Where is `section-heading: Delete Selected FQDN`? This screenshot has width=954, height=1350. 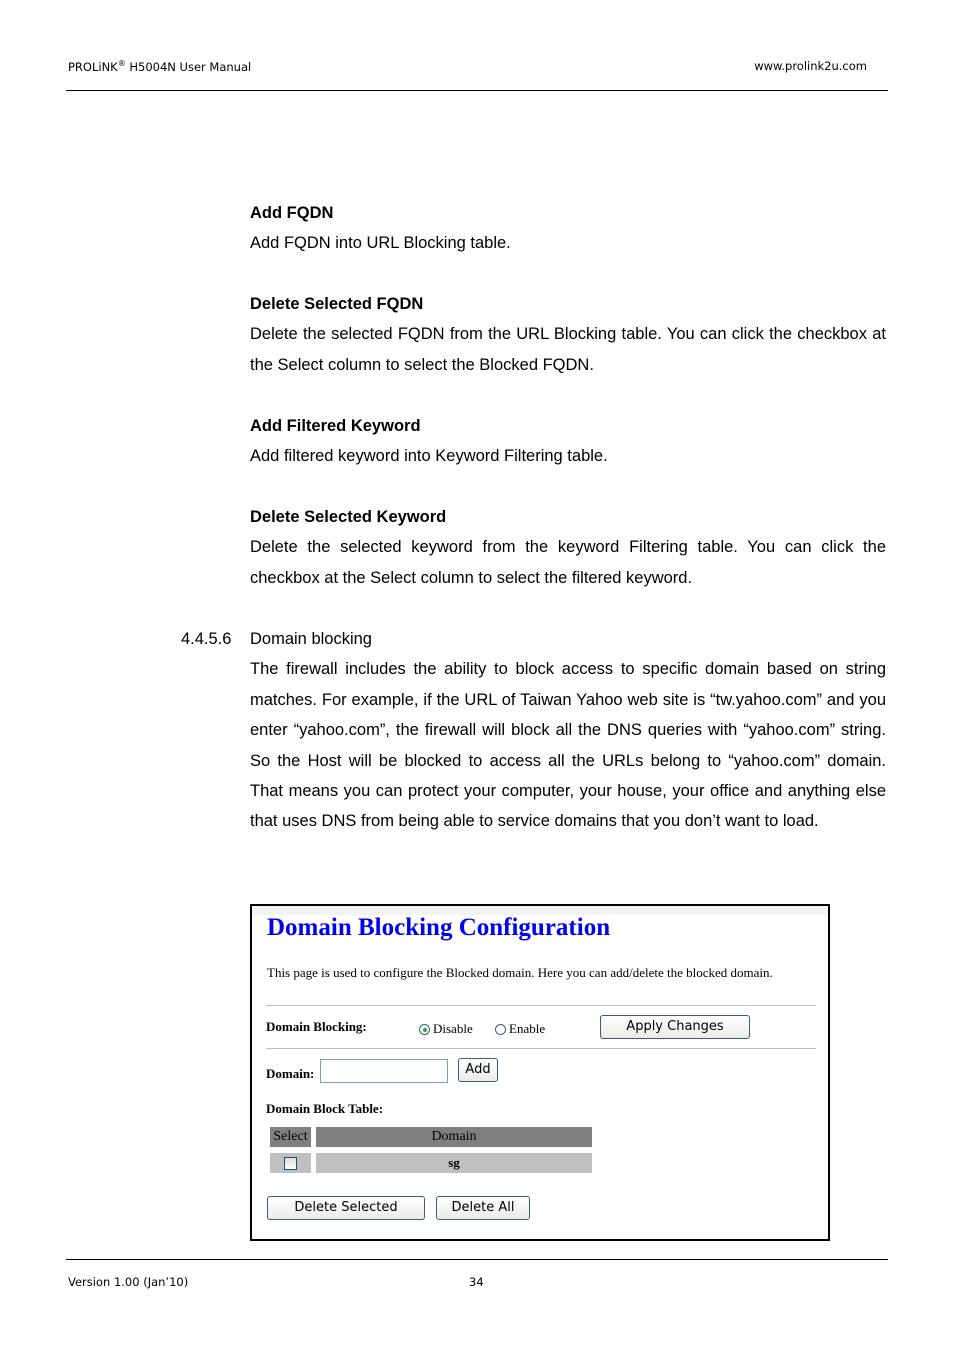
section-heading: Delete Selected FQDN is located at coordinates (337, 304).